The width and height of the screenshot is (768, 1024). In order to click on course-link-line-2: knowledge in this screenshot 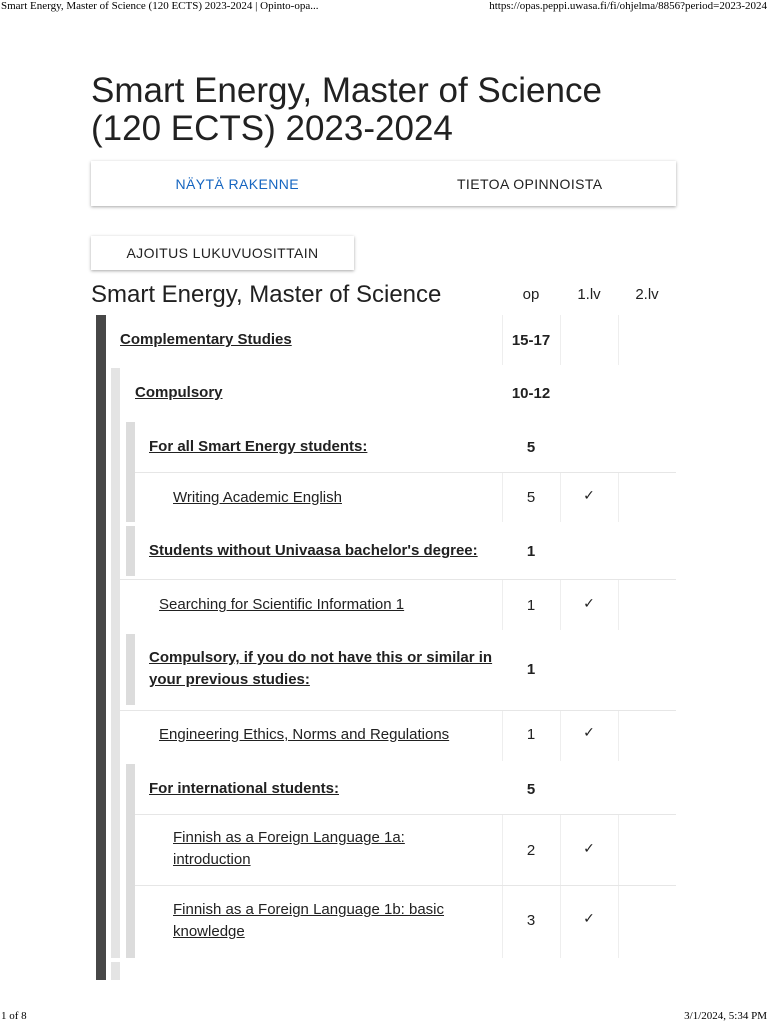, I will do `click(209, 931)`.